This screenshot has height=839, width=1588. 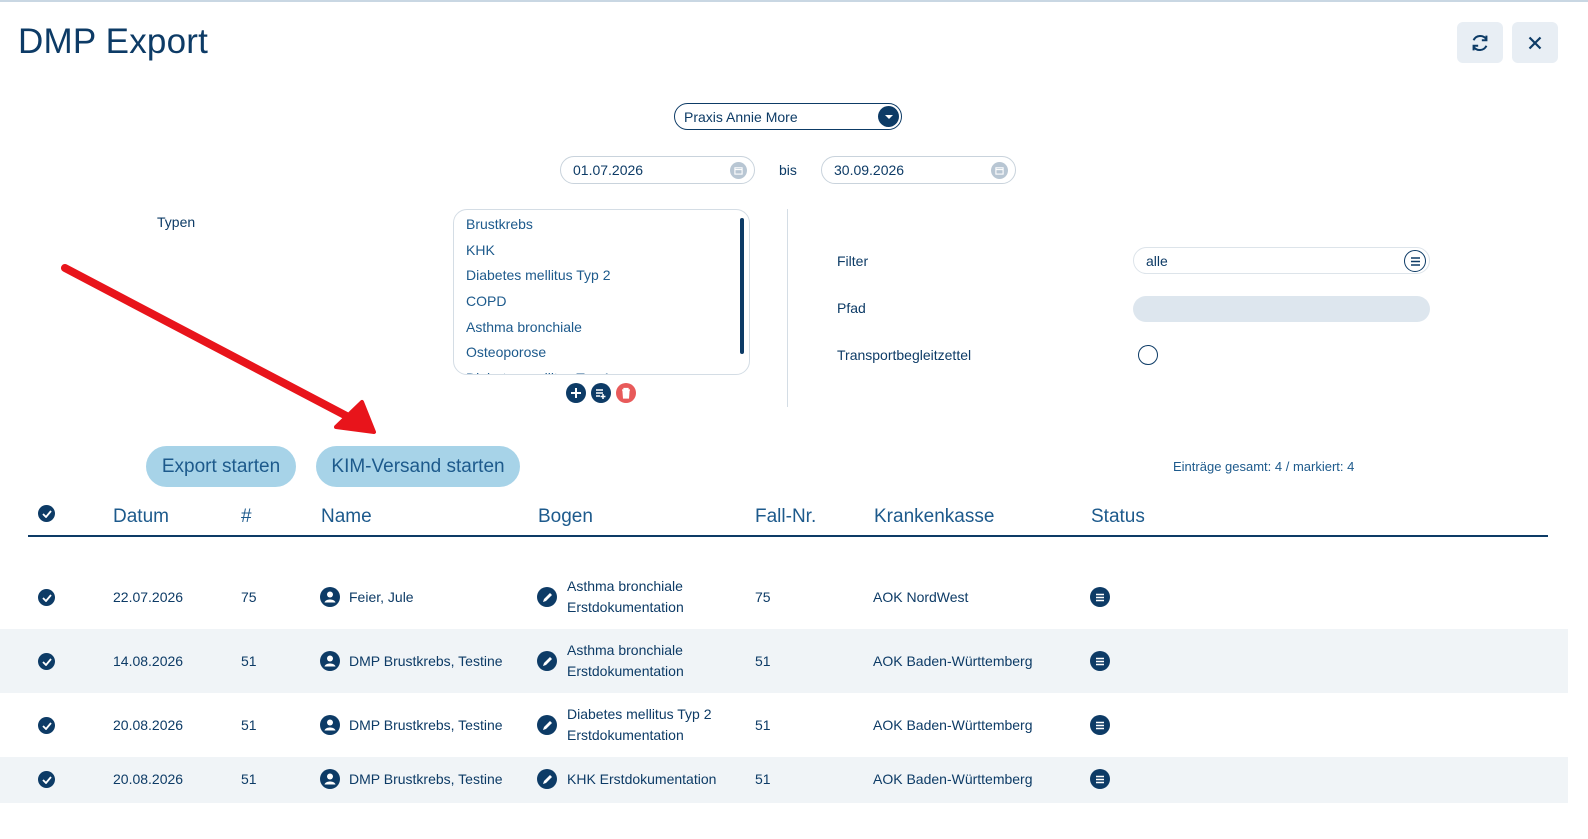 I want to click on column-header-name: Name, so click(x=346, y=517).